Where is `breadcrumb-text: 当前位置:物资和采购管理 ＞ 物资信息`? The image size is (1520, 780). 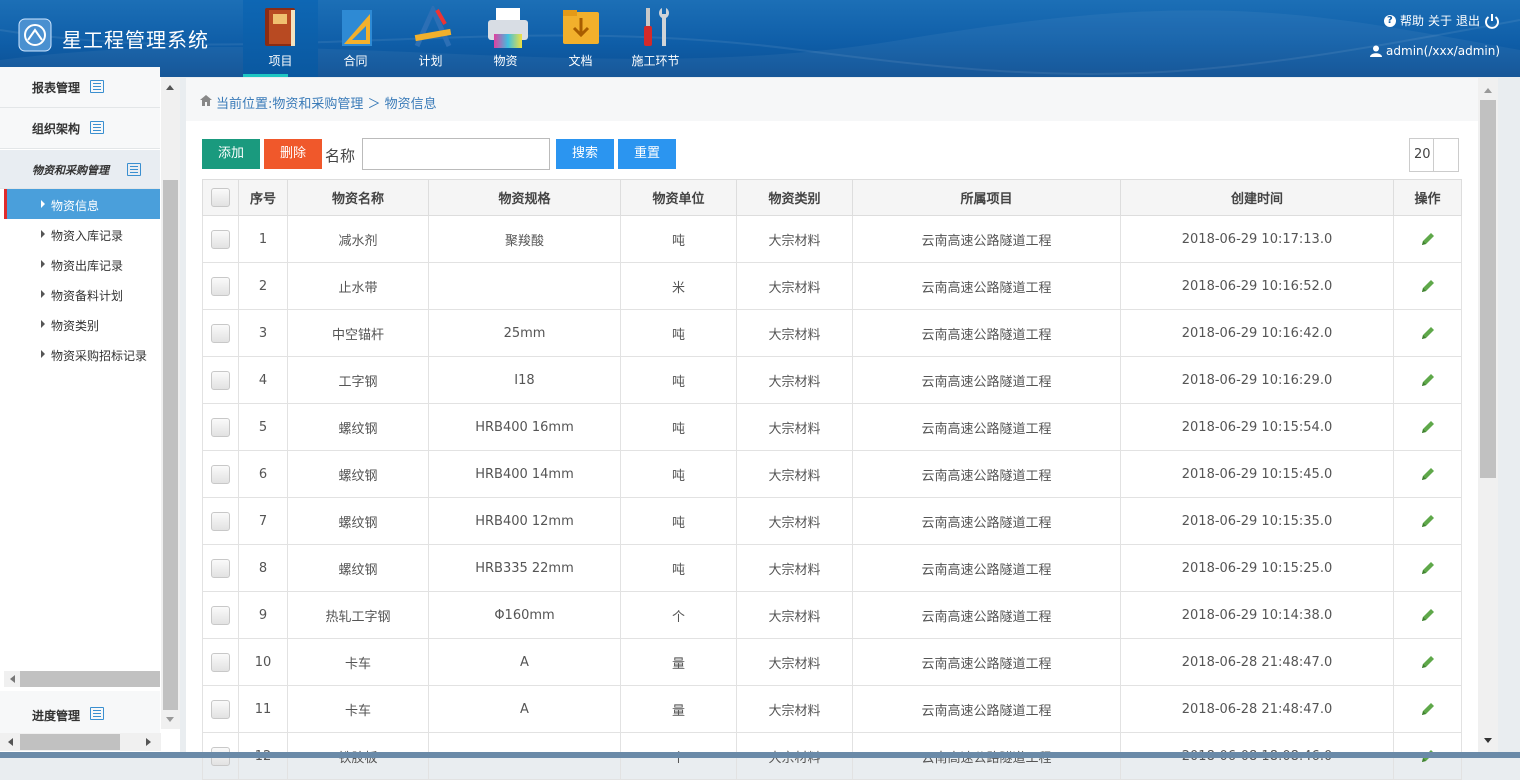 breadcrumb-text: 当前位置:物资和采购管理 ＞ 物资信息 is located at coordinates (326, 102).